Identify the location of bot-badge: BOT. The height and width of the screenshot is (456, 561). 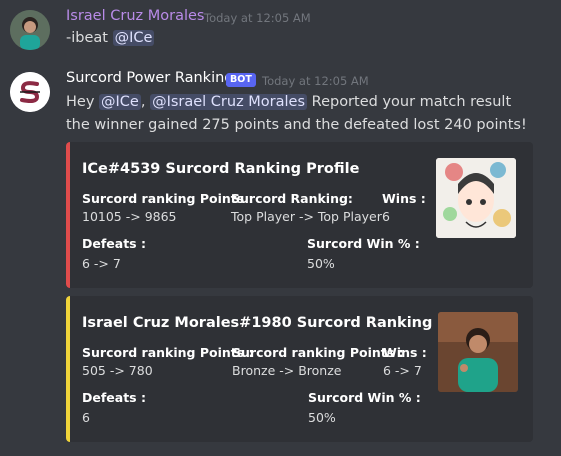
(241, 80).